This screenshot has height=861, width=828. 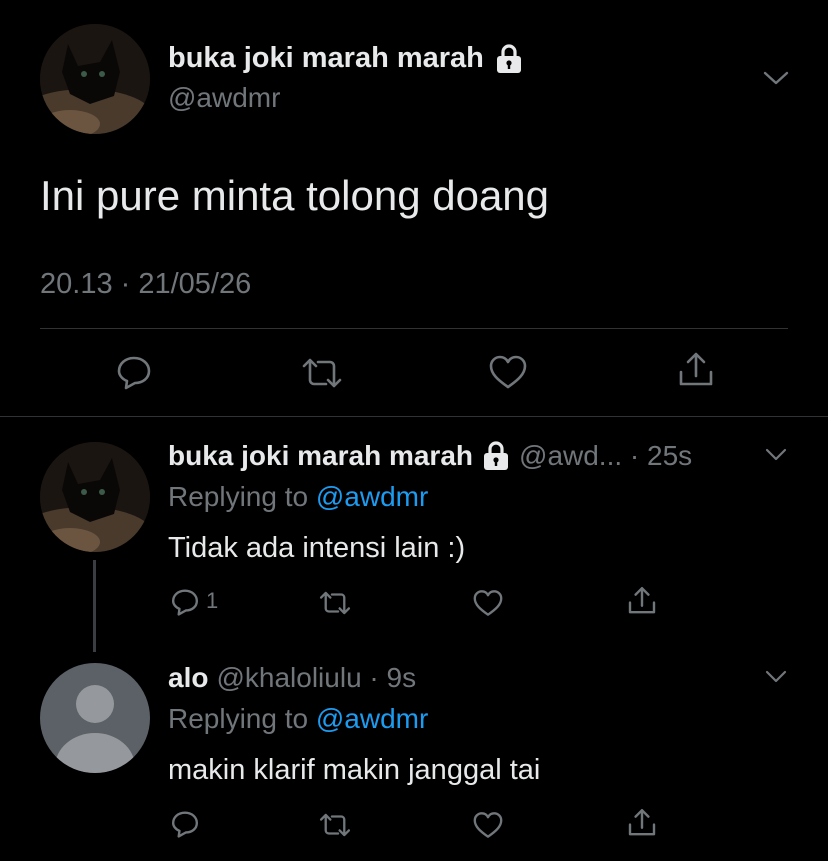 I want to click on section-divider, so click(x=414, y=416).